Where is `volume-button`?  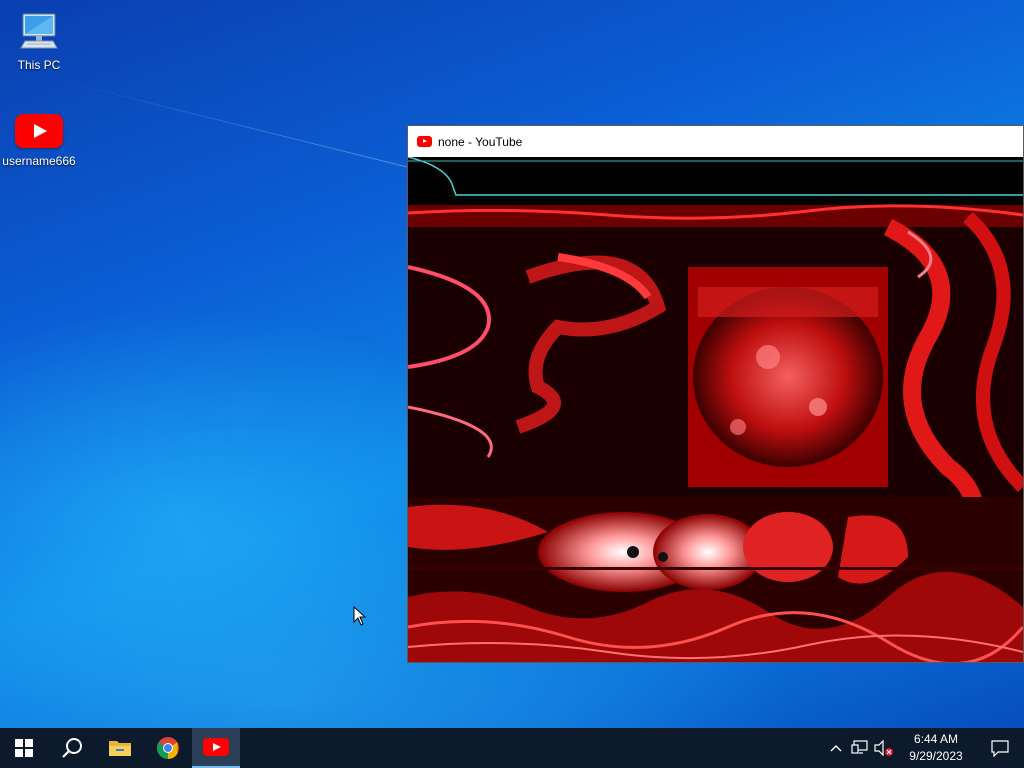 volume-button is located at coordinates (884, 748).